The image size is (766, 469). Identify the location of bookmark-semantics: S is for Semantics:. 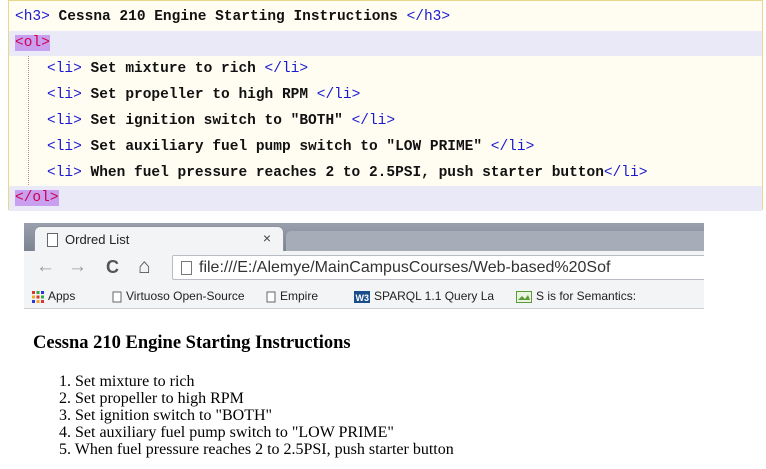
(576, 296).